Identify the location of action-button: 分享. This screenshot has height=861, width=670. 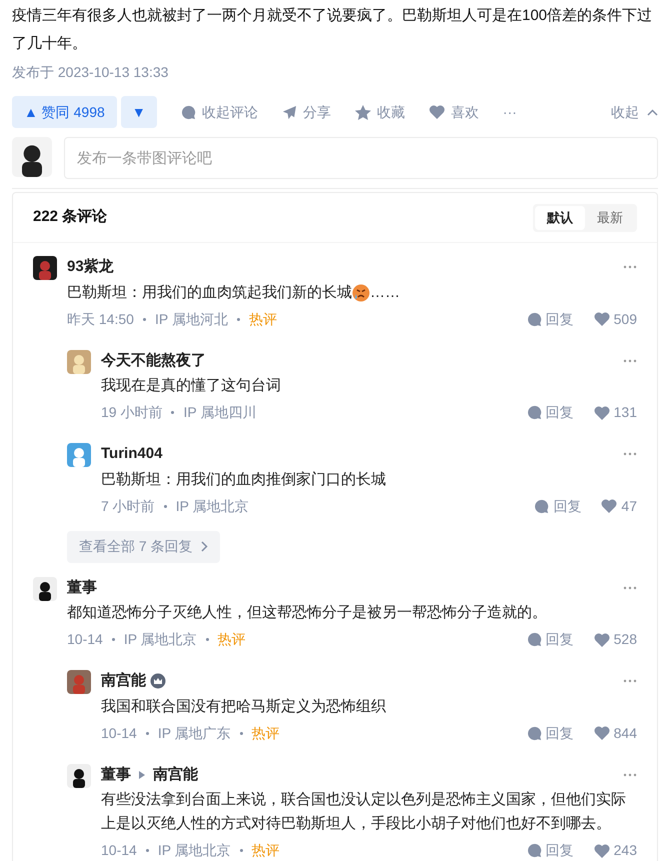
(306, 112).